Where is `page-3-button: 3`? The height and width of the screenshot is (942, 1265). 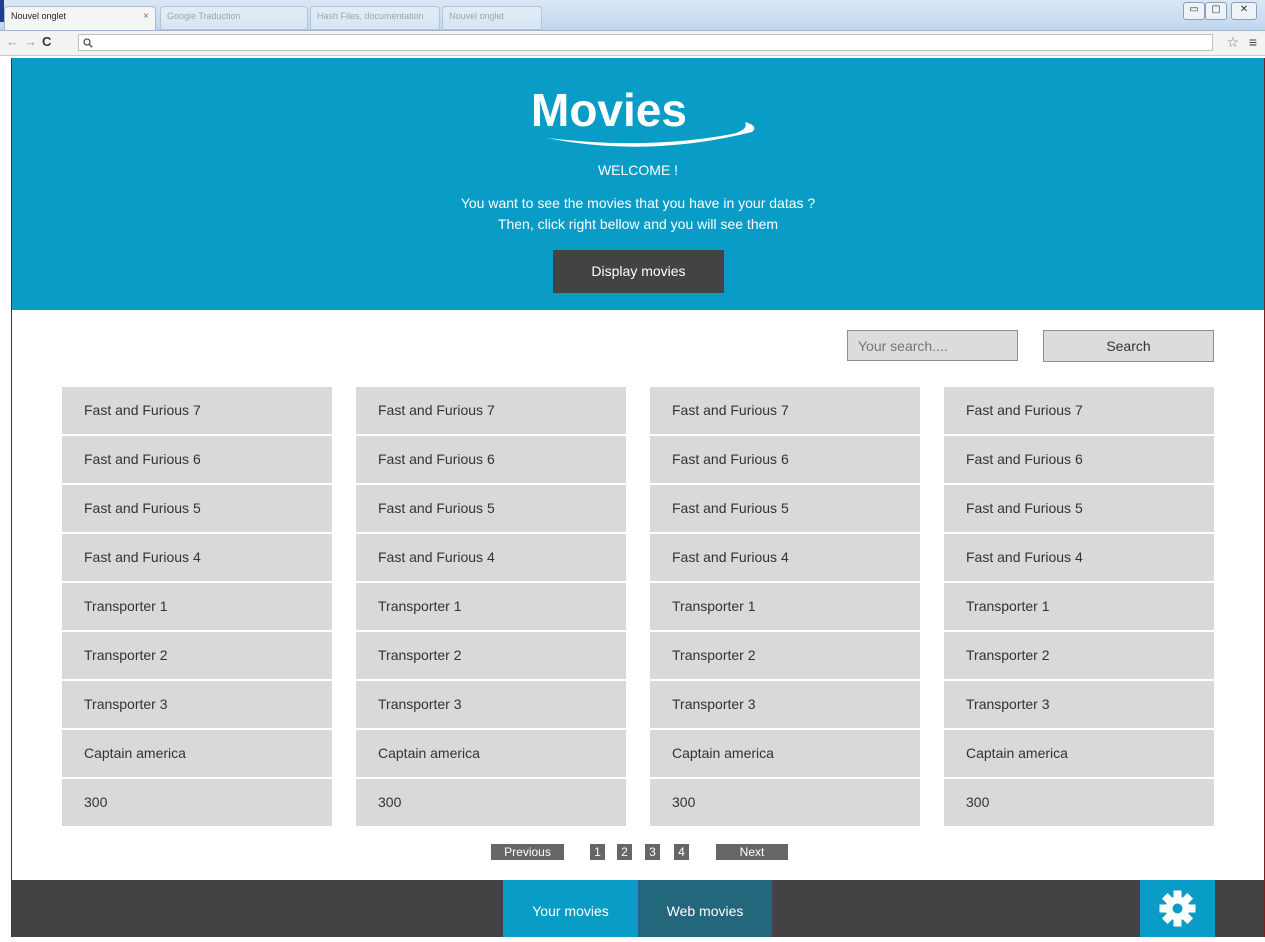
page-3-button: 3 is located at coordinates (652, 852).